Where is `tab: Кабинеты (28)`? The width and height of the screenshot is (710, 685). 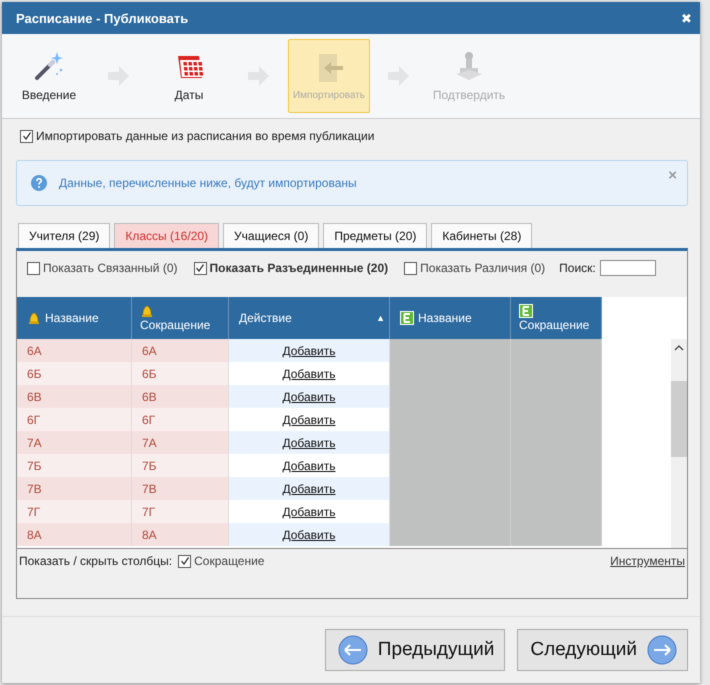
tab: Кабинеты (28) is located at coordinates (481, 235).